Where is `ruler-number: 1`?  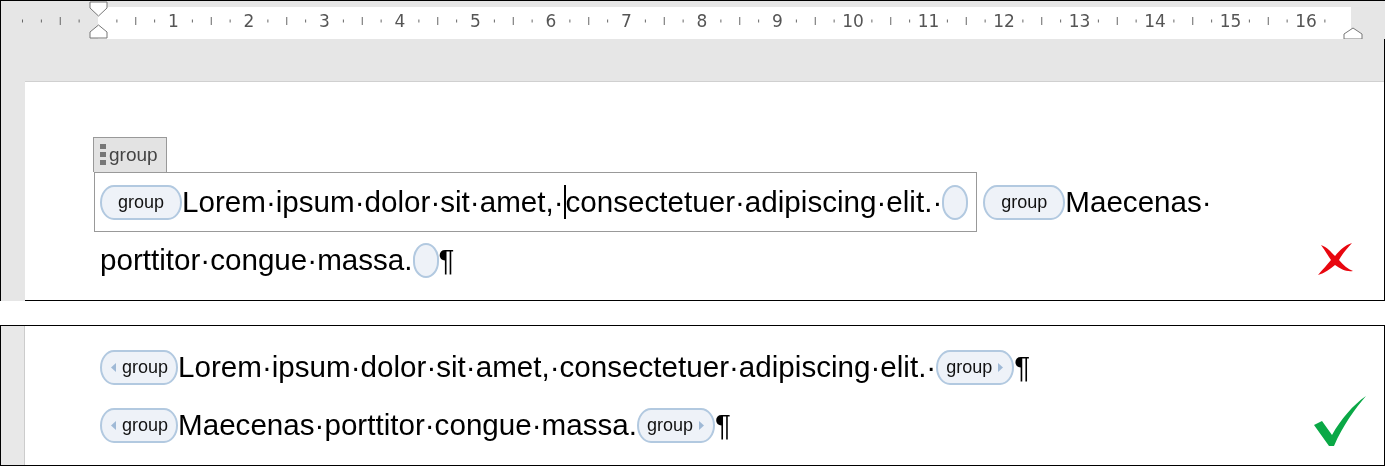
ruler-number: 1 is located at coordinates (173, 21).